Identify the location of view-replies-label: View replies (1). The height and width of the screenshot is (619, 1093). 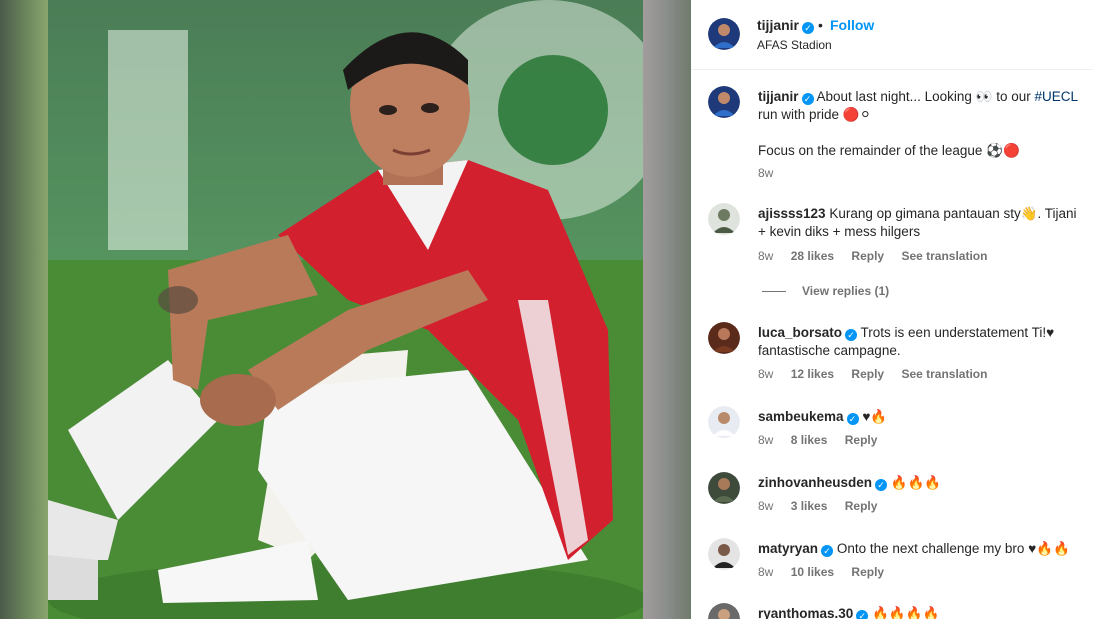
(846, 291).